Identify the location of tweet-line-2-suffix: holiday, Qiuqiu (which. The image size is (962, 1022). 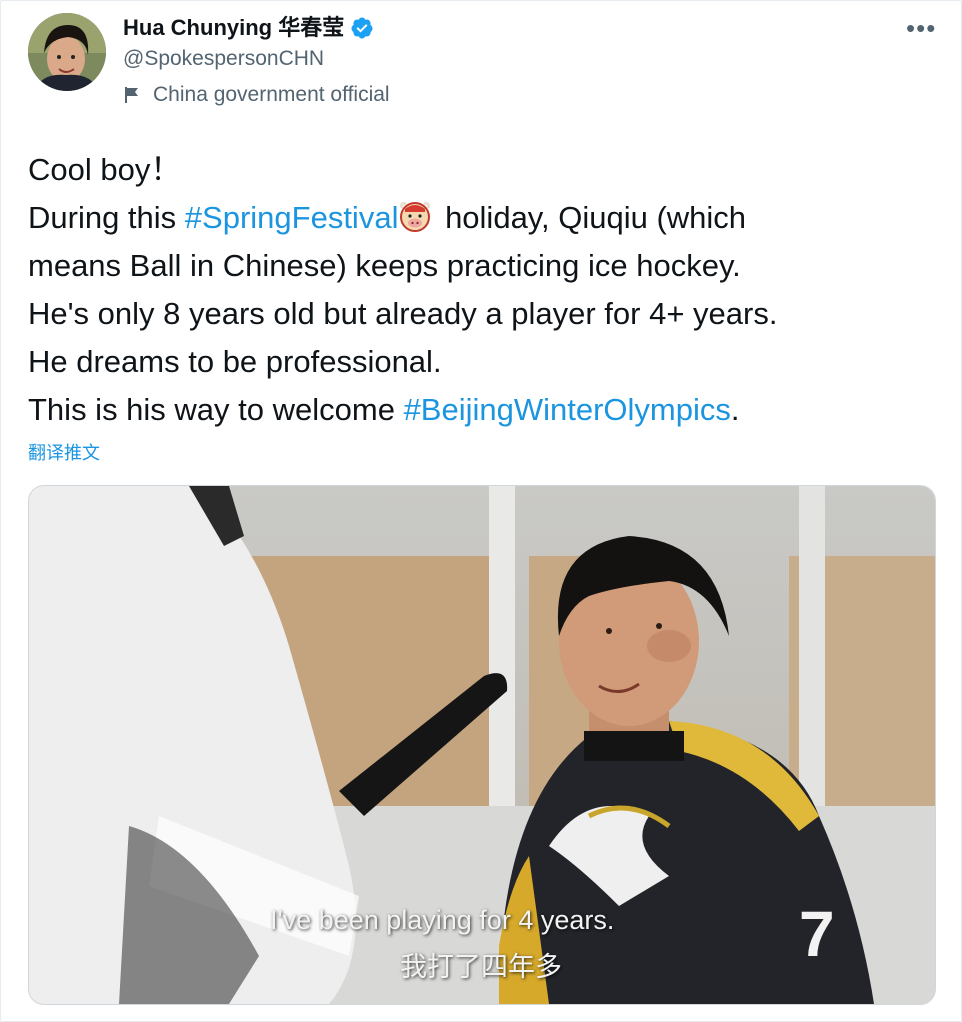
(591, 217).